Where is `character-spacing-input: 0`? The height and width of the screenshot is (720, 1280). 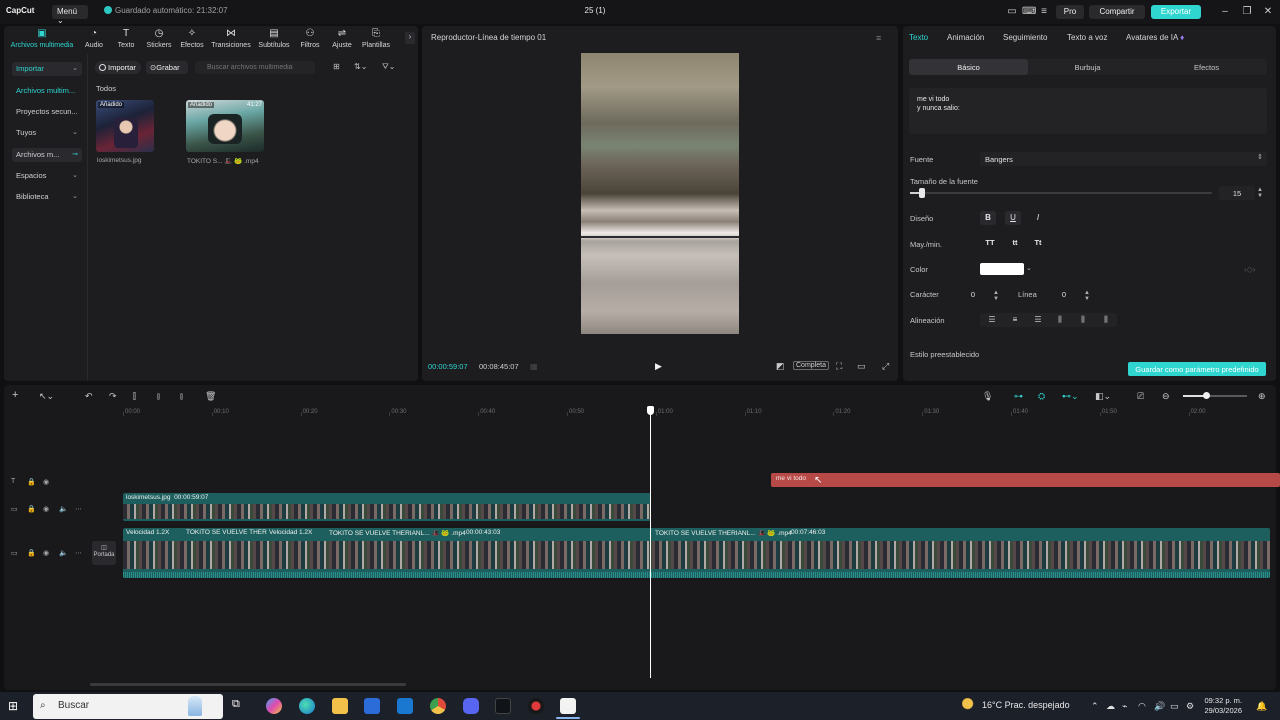
character-spacing-input: 0 is located at coordinates (973, 294).